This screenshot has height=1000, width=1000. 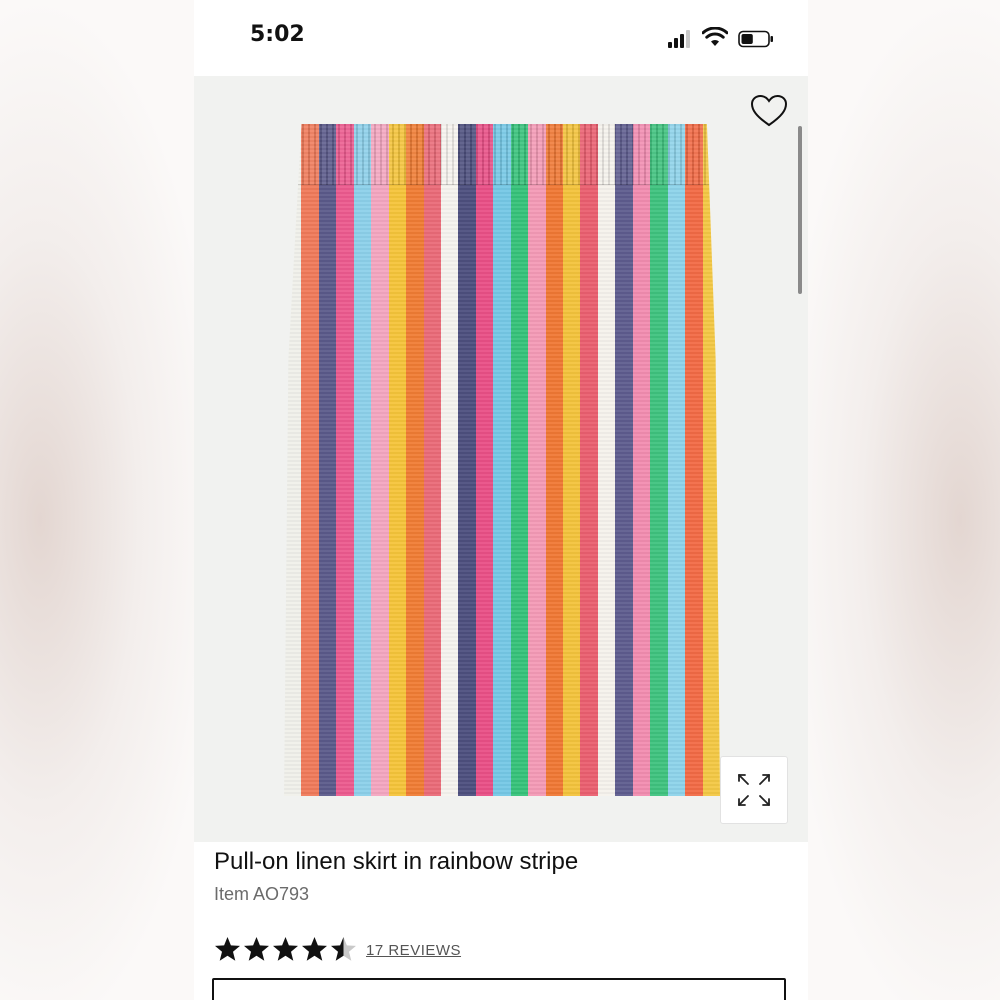 I want to click on expand-arrows-icon, so click(x=754, y=790).